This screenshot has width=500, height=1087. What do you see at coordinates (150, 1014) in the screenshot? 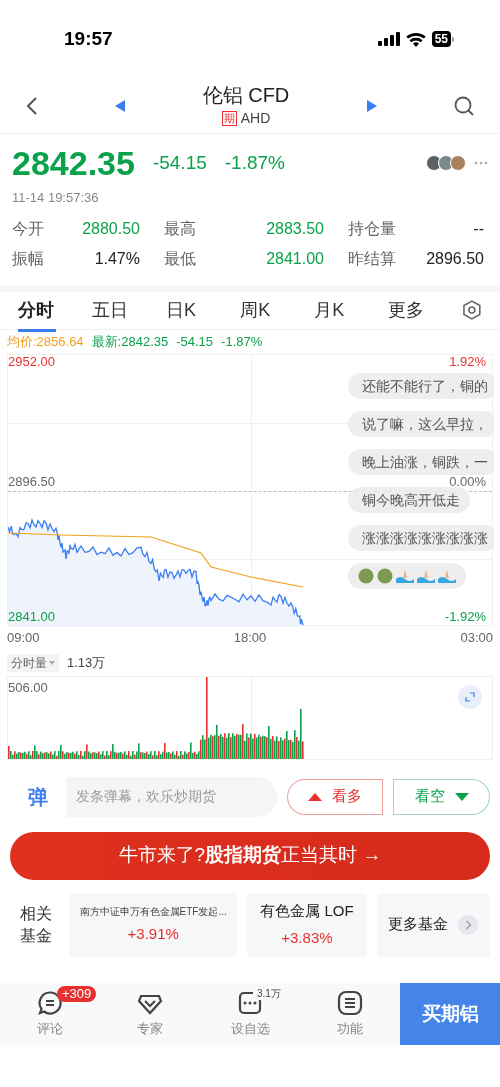
I see `toolbar-button: 专家` at bounding box center [150, 1014].